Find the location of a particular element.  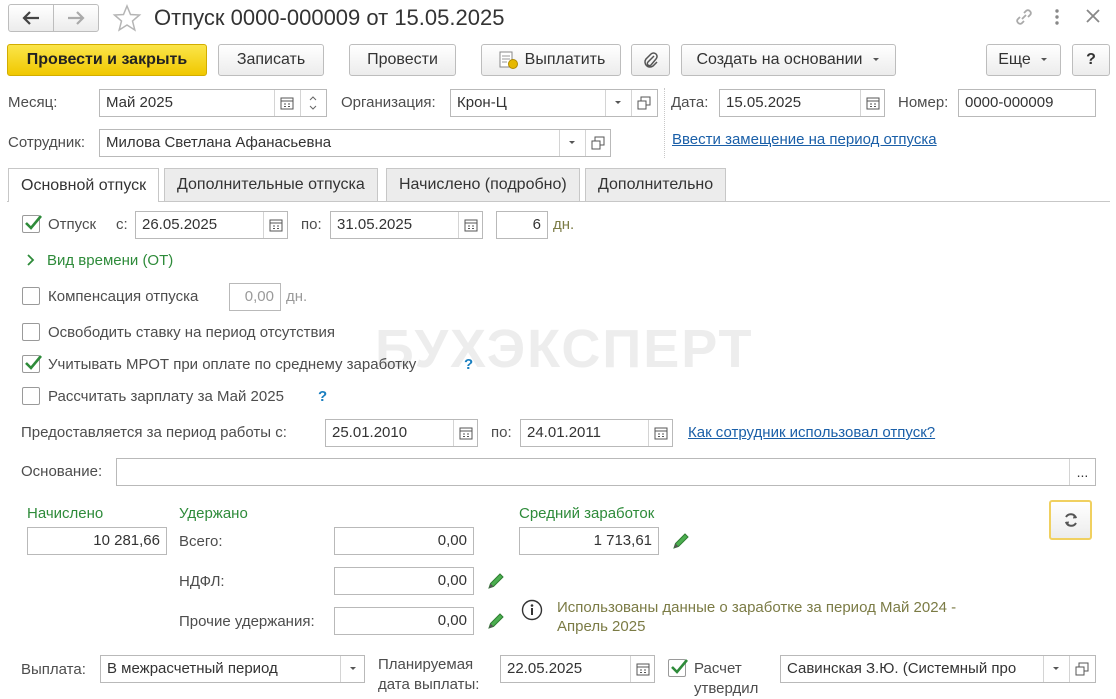

approver-open-button is located at coordinates (1081, 669).